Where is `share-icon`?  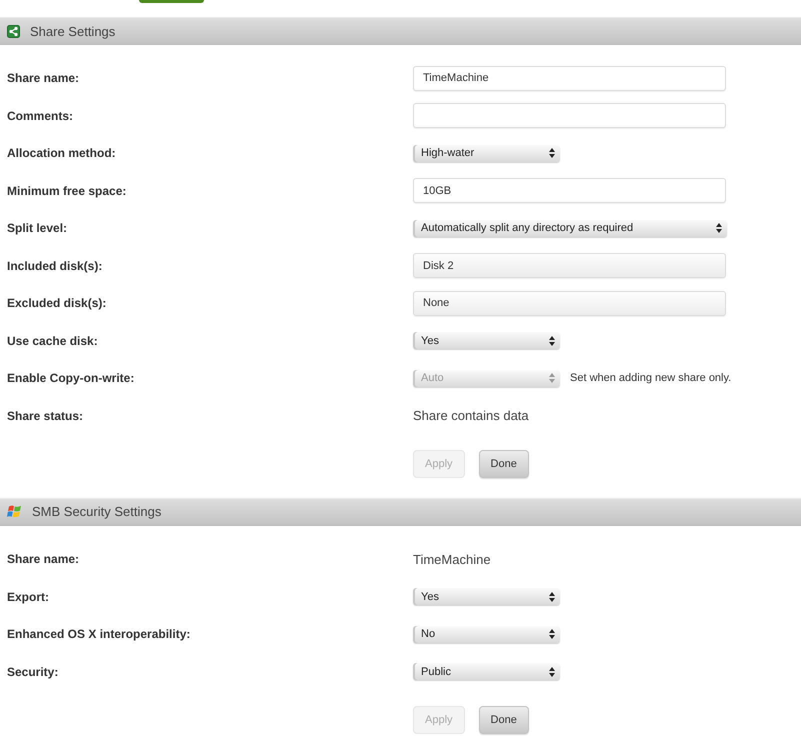 share-icon is located at coordinates (13, 31).